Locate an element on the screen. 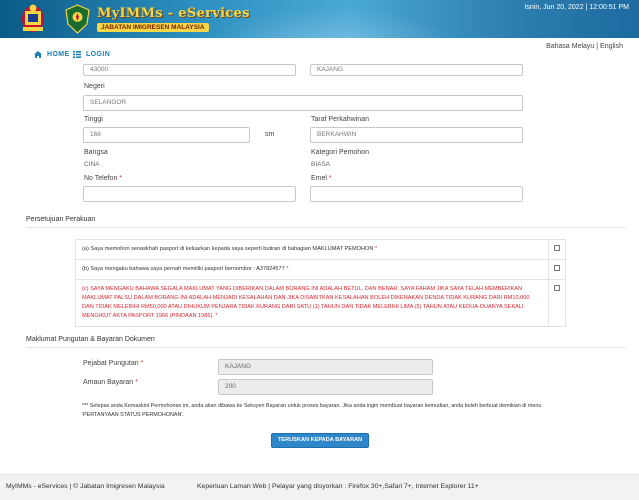 The height and width of the screenshot is (500, 639). emel-input is located at coordinates (416, 194).